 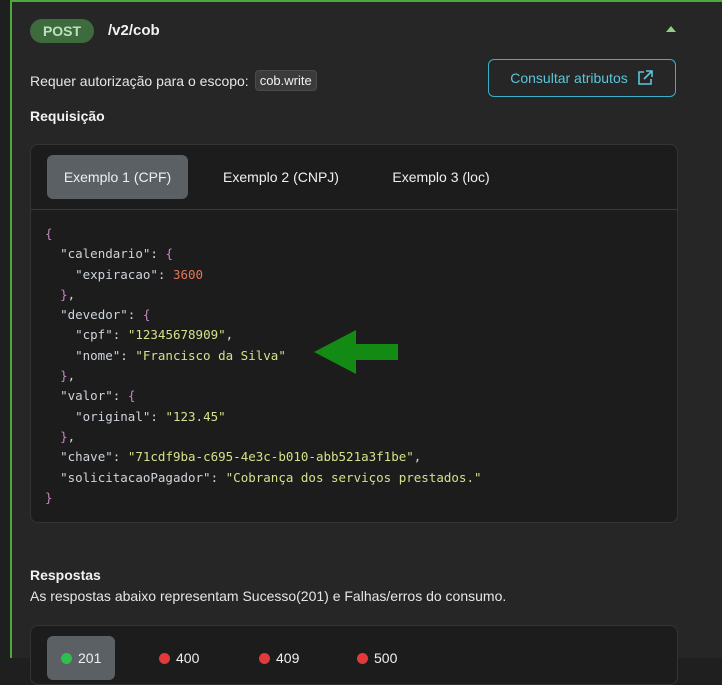 I want to click on tab-example-cnpj: Exemplo 2 (CNPJ), so click(x=281, y=177).